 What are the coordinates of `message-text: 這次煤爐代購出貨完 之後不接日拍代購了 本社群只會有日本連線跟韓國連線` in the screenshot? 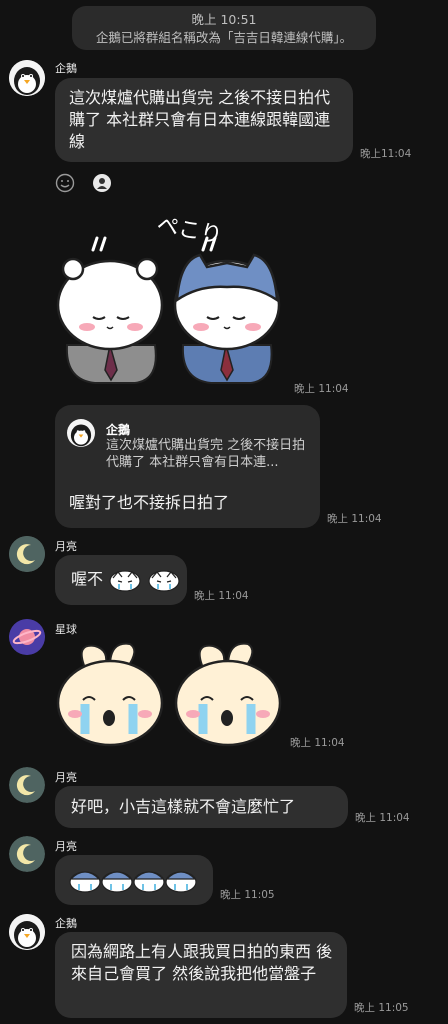 It's located at (200, 119).